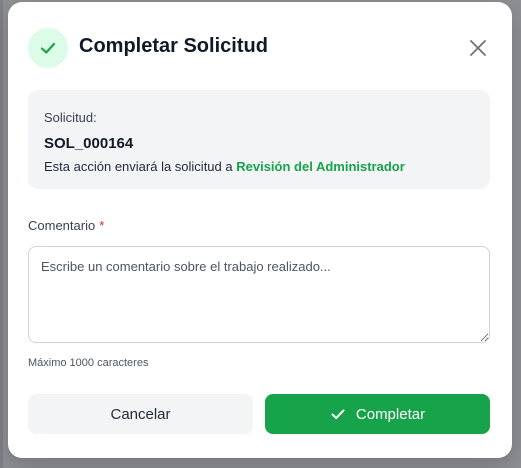 This screenshot has height=468, width=521. What do you see at coordinates (138, 166) in the screenshot?
I see `action-description-text: Esta acción enviará la solicitud a` at bounding box center [138, 166].